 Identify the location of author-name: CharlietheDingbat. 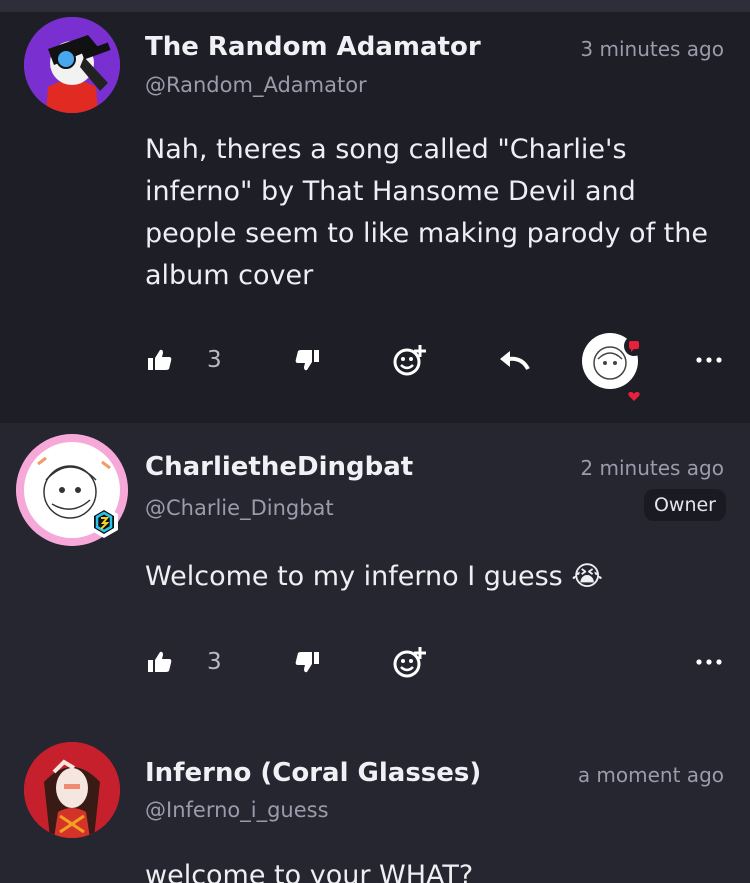
(279, 467).